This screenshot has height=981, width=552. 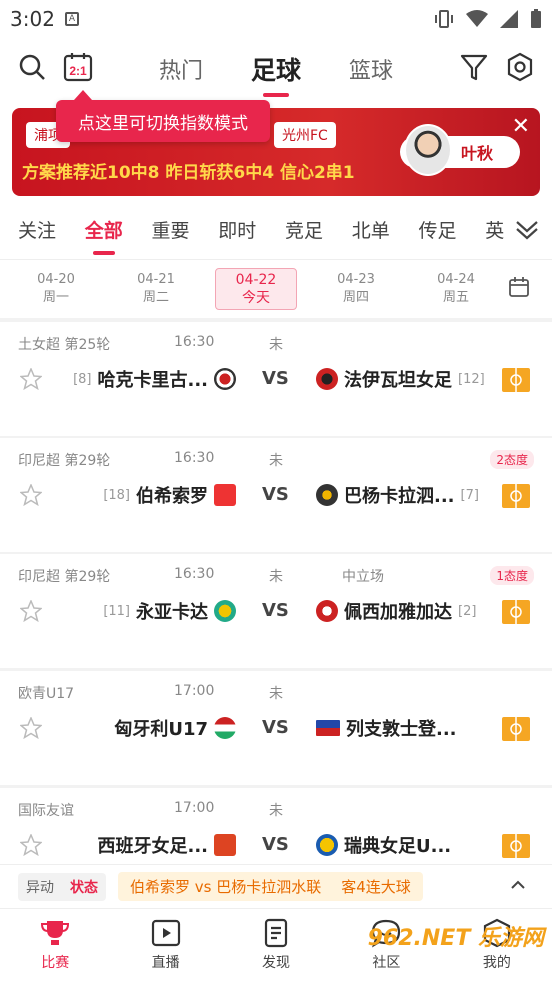 What do you see at coordinates (521, 126) in the screenshot?
I see `close-icon: ✕` at bounding box center [521, 126].